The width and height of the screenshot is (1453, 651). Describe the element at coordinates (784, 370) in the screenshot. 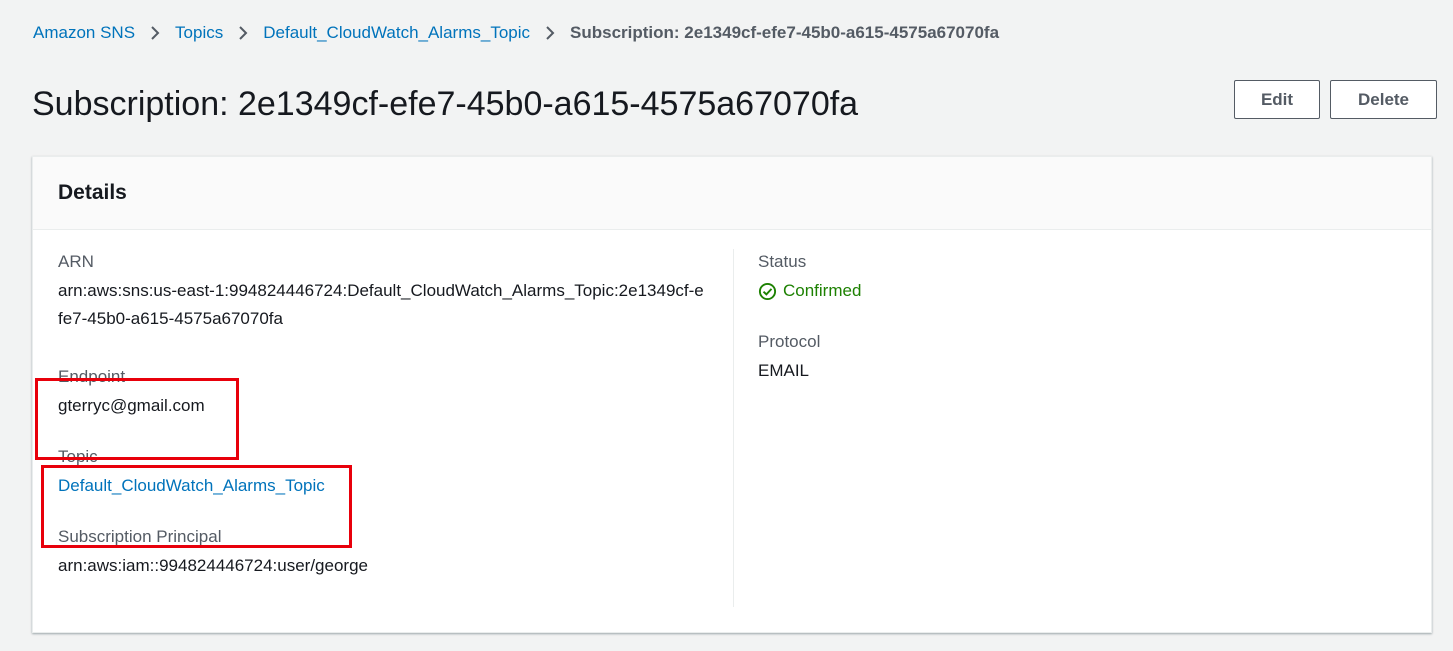

I see `protocol-value: EMAIL` at that location.